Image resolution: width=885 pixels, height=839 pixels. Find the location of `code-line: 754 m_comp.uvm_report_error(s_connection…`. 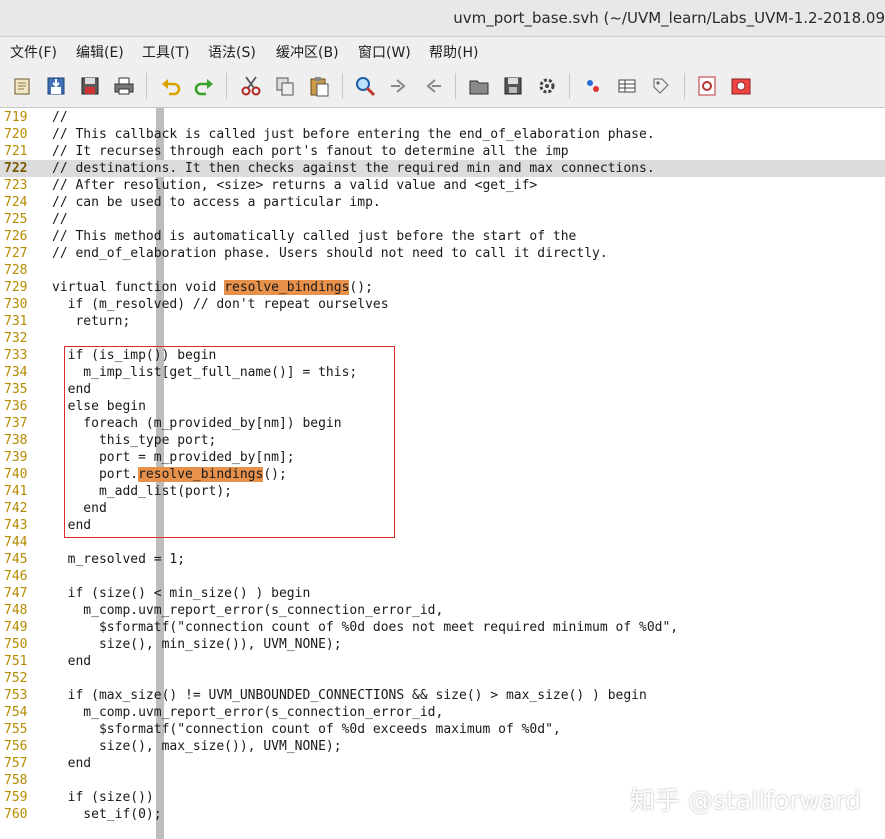

code-line: 754 m_comp.uvm_report_error(s_connection… is located at coordinates (442, 712).